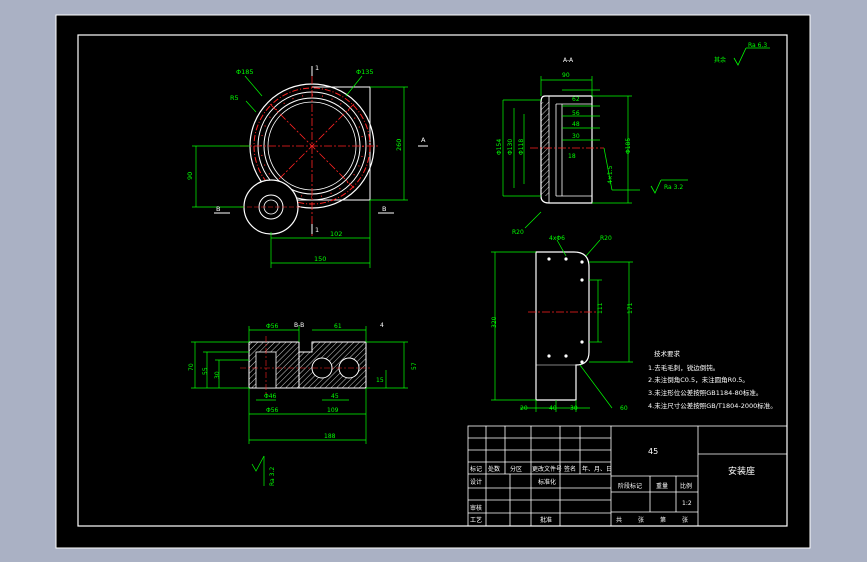 The width and height of the screenshot is (867, 562). I want to click on dim-b-61: 61, so click(338, 326).